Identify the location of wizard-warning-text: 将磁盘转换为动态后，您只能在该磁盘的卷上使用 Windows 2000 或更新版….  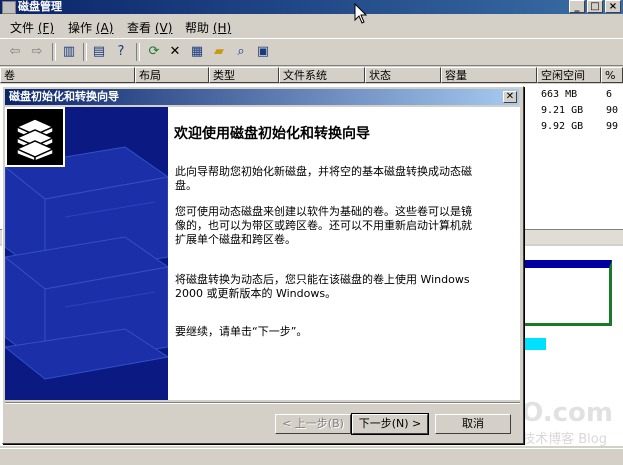
(322, 286).